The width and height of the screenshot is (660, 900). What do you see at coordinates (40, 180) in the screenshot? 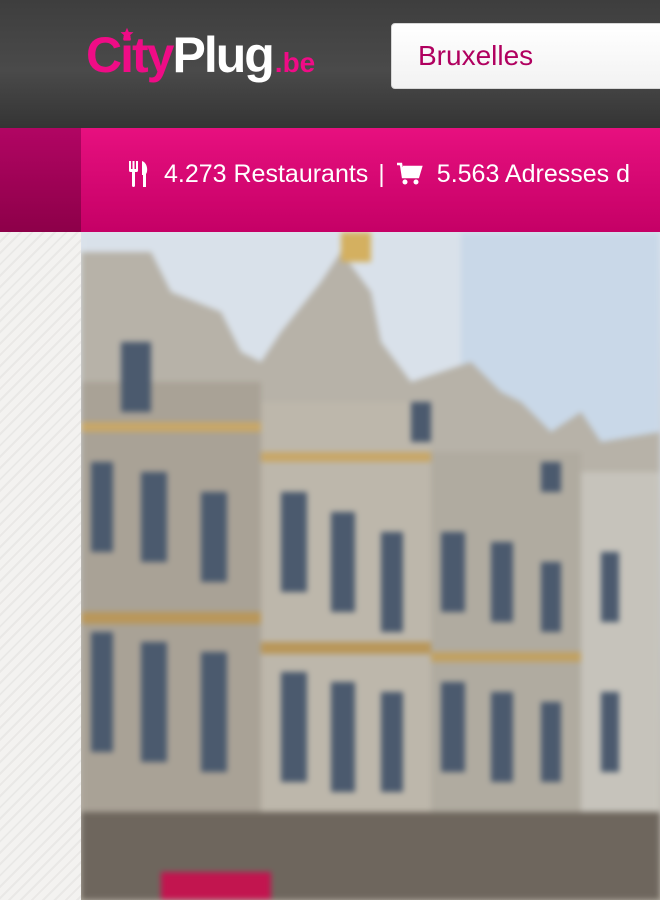
I see `stats-band-left-accent` at bounding box center [40, 180].